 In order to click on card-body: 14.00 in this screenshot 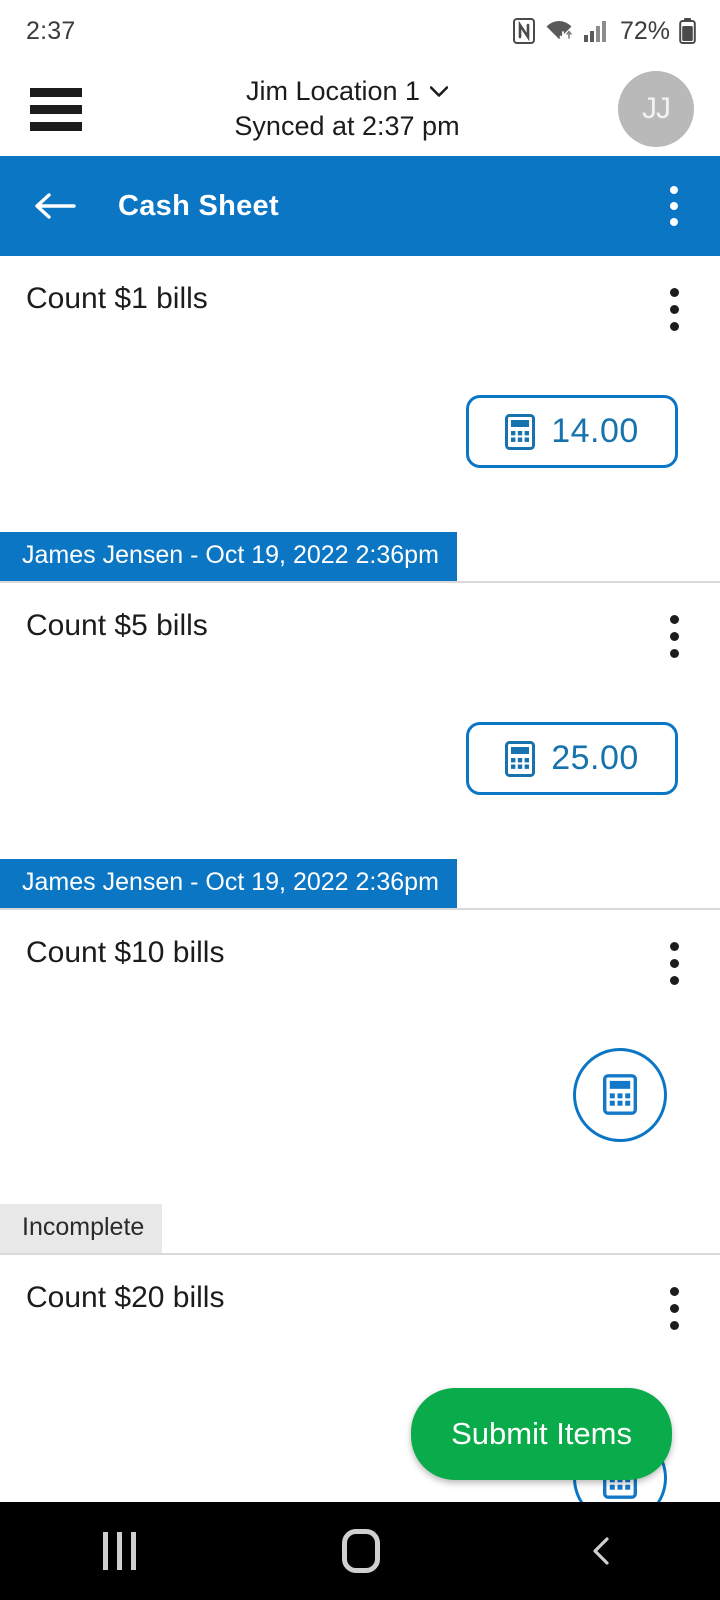, I will do `click(360, 431)`.